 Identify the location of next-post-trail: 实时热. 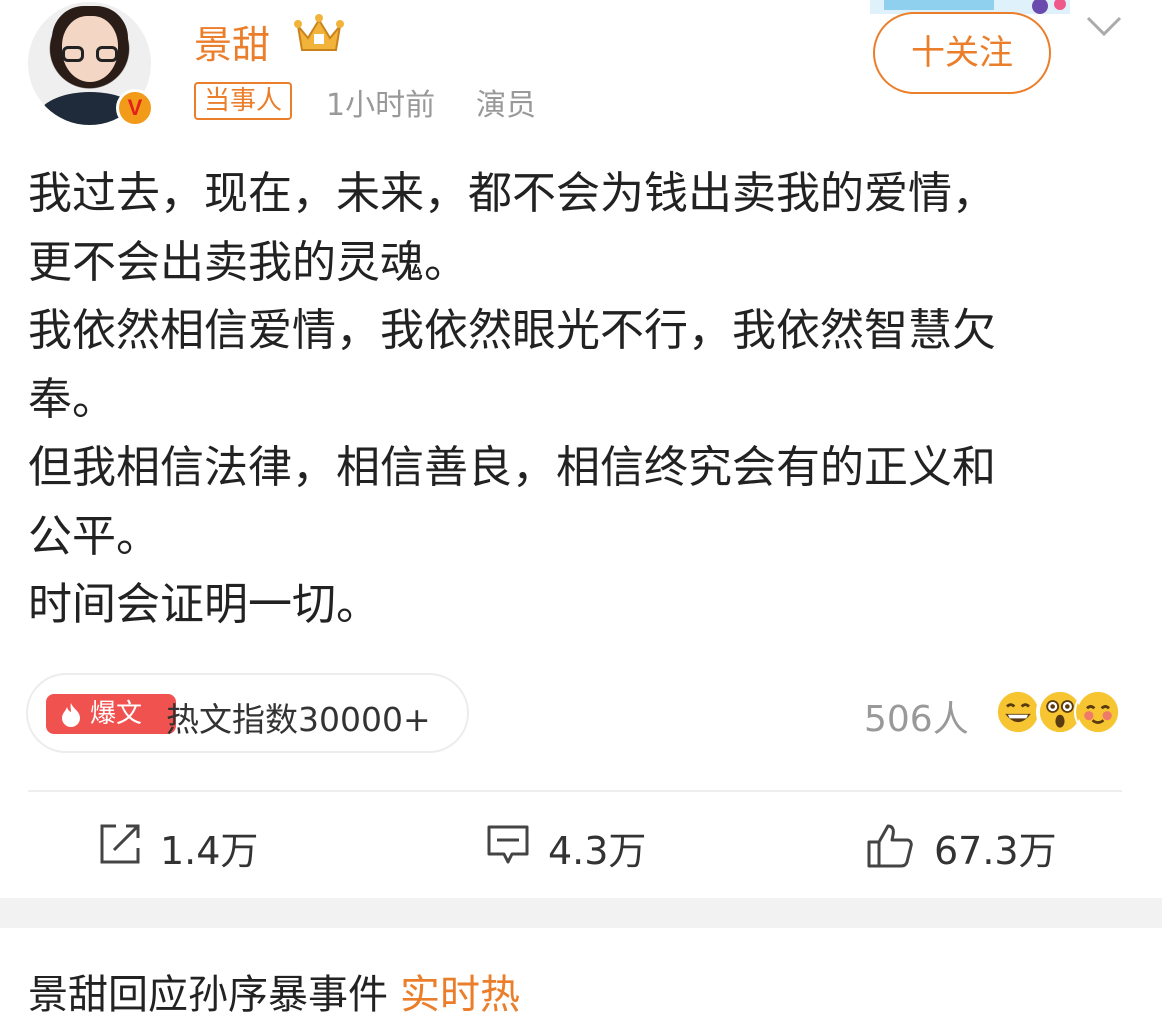
(460, 995).